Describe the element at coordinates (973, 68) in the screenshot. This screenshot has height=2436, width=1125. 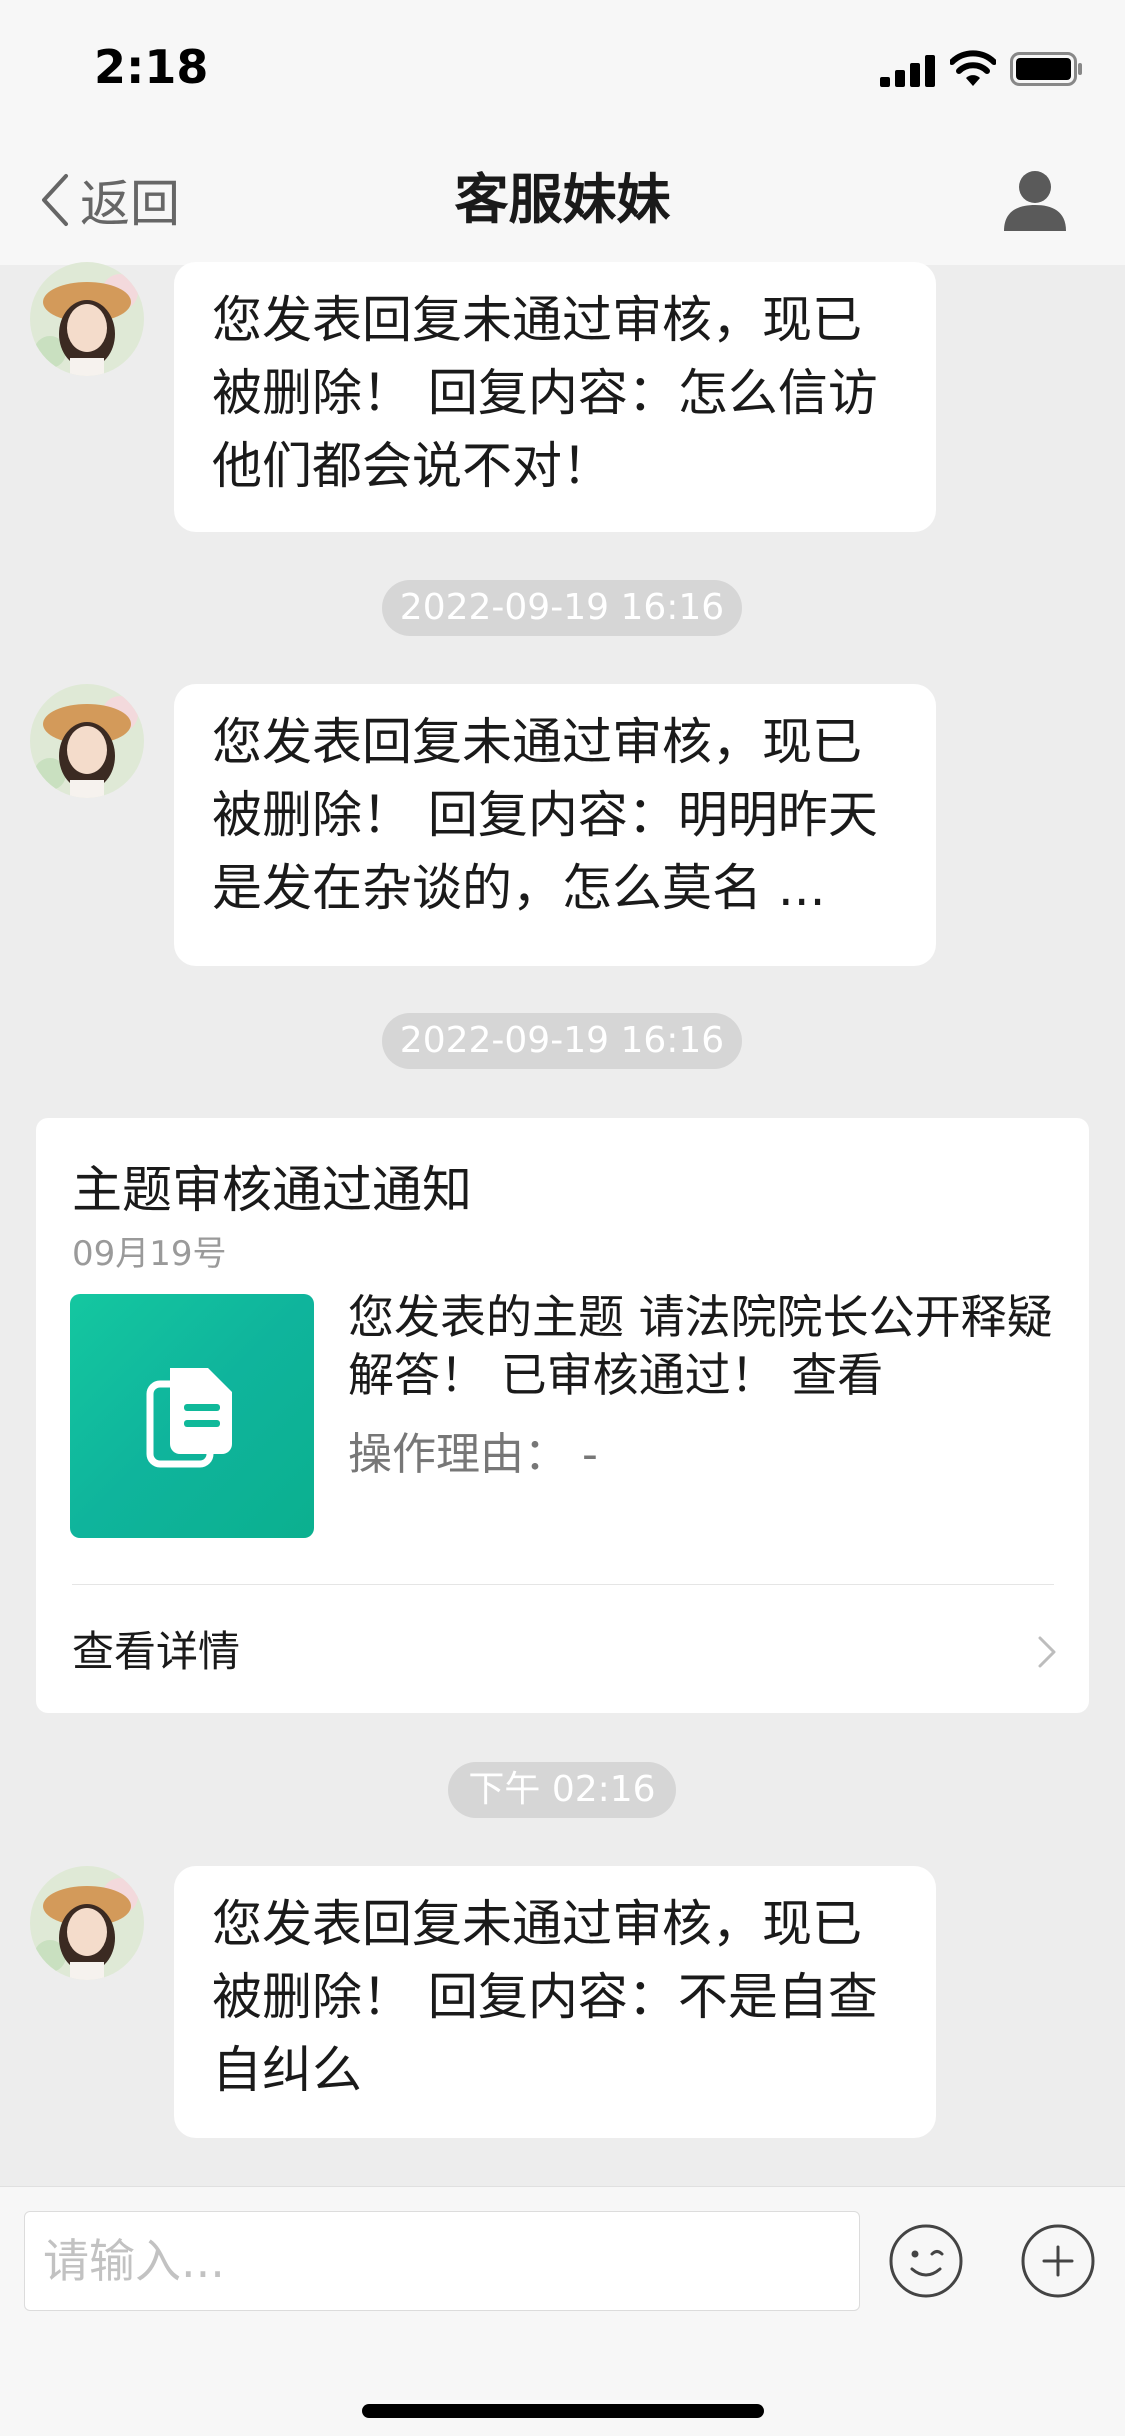
I see `wifi-icon` at that location.